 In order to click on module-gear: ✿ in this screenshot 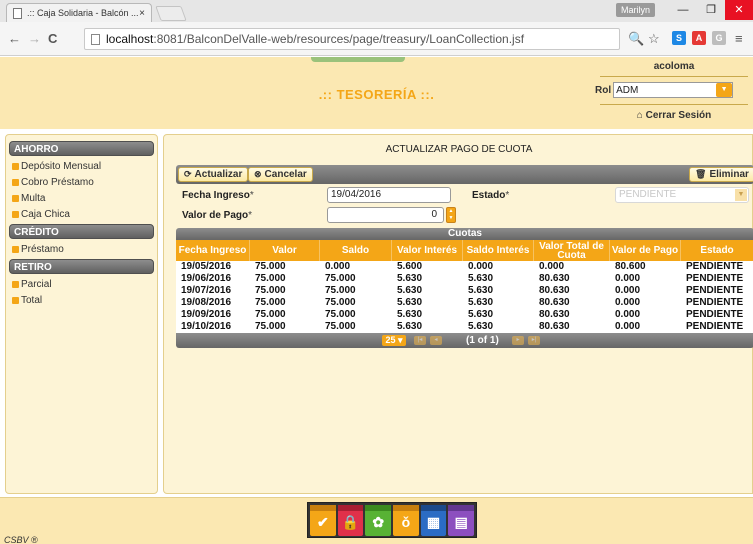, I will do `click(378, 520)`.